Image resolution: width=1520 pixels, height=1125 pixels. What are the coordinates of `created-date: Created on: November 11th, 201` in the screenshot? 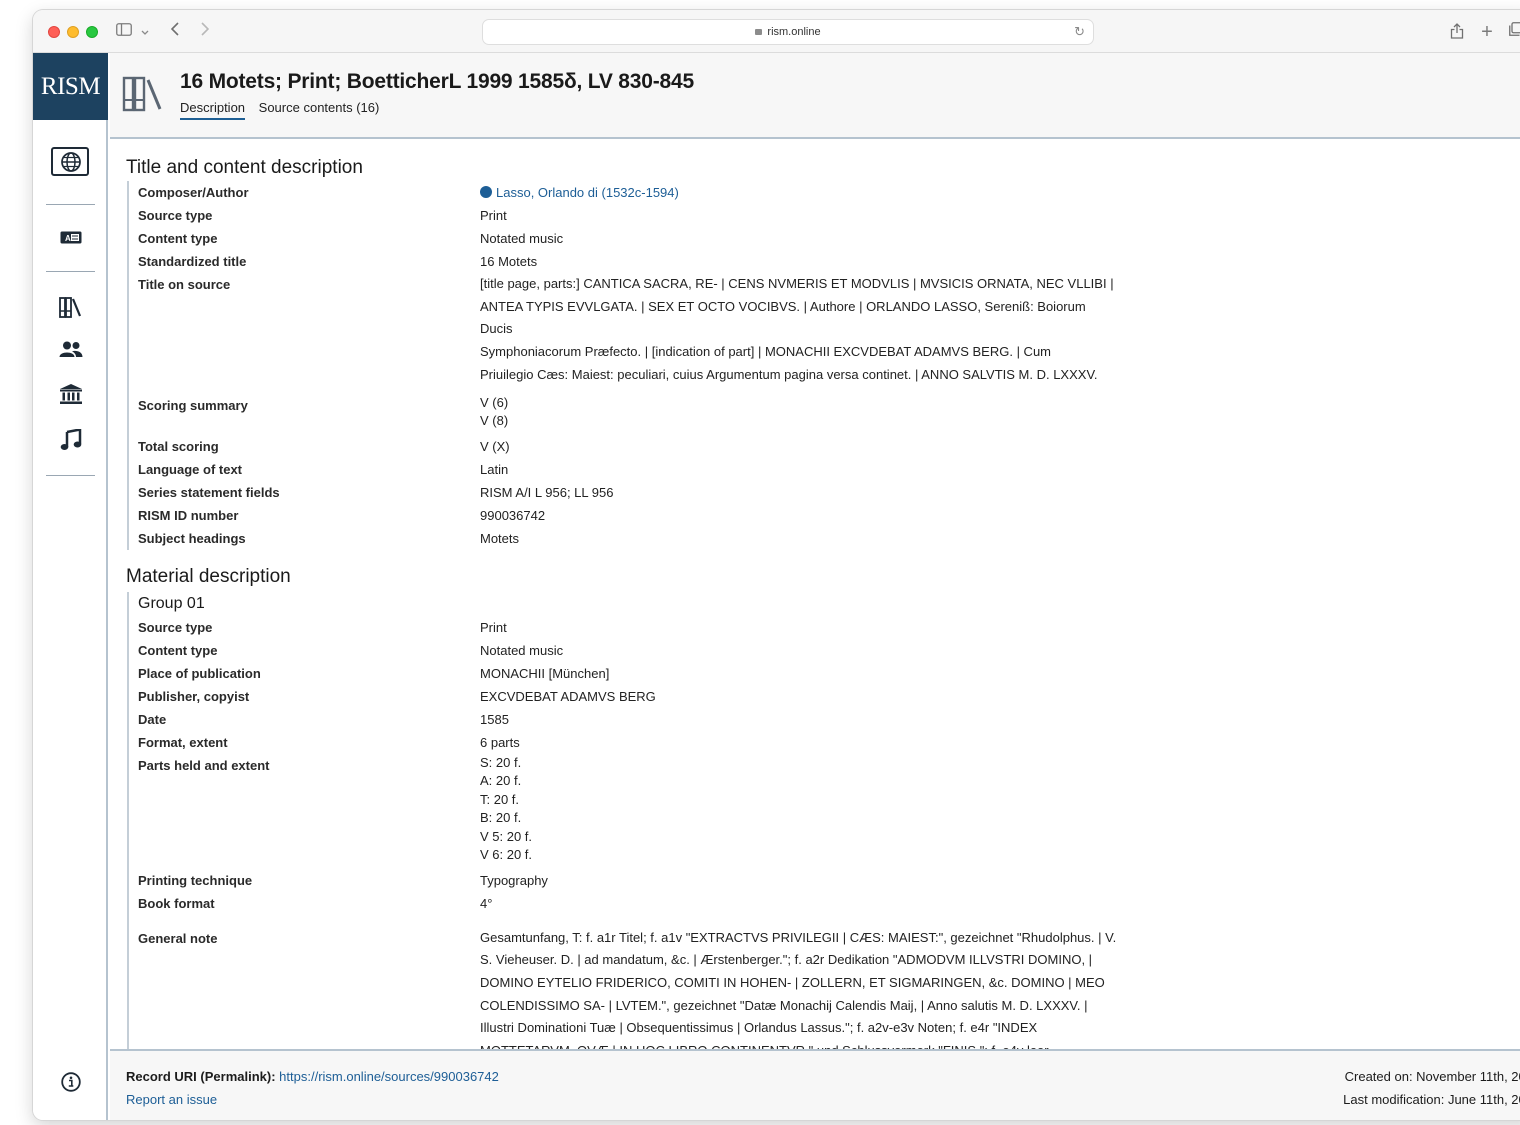 It's located at (1432, 1076).